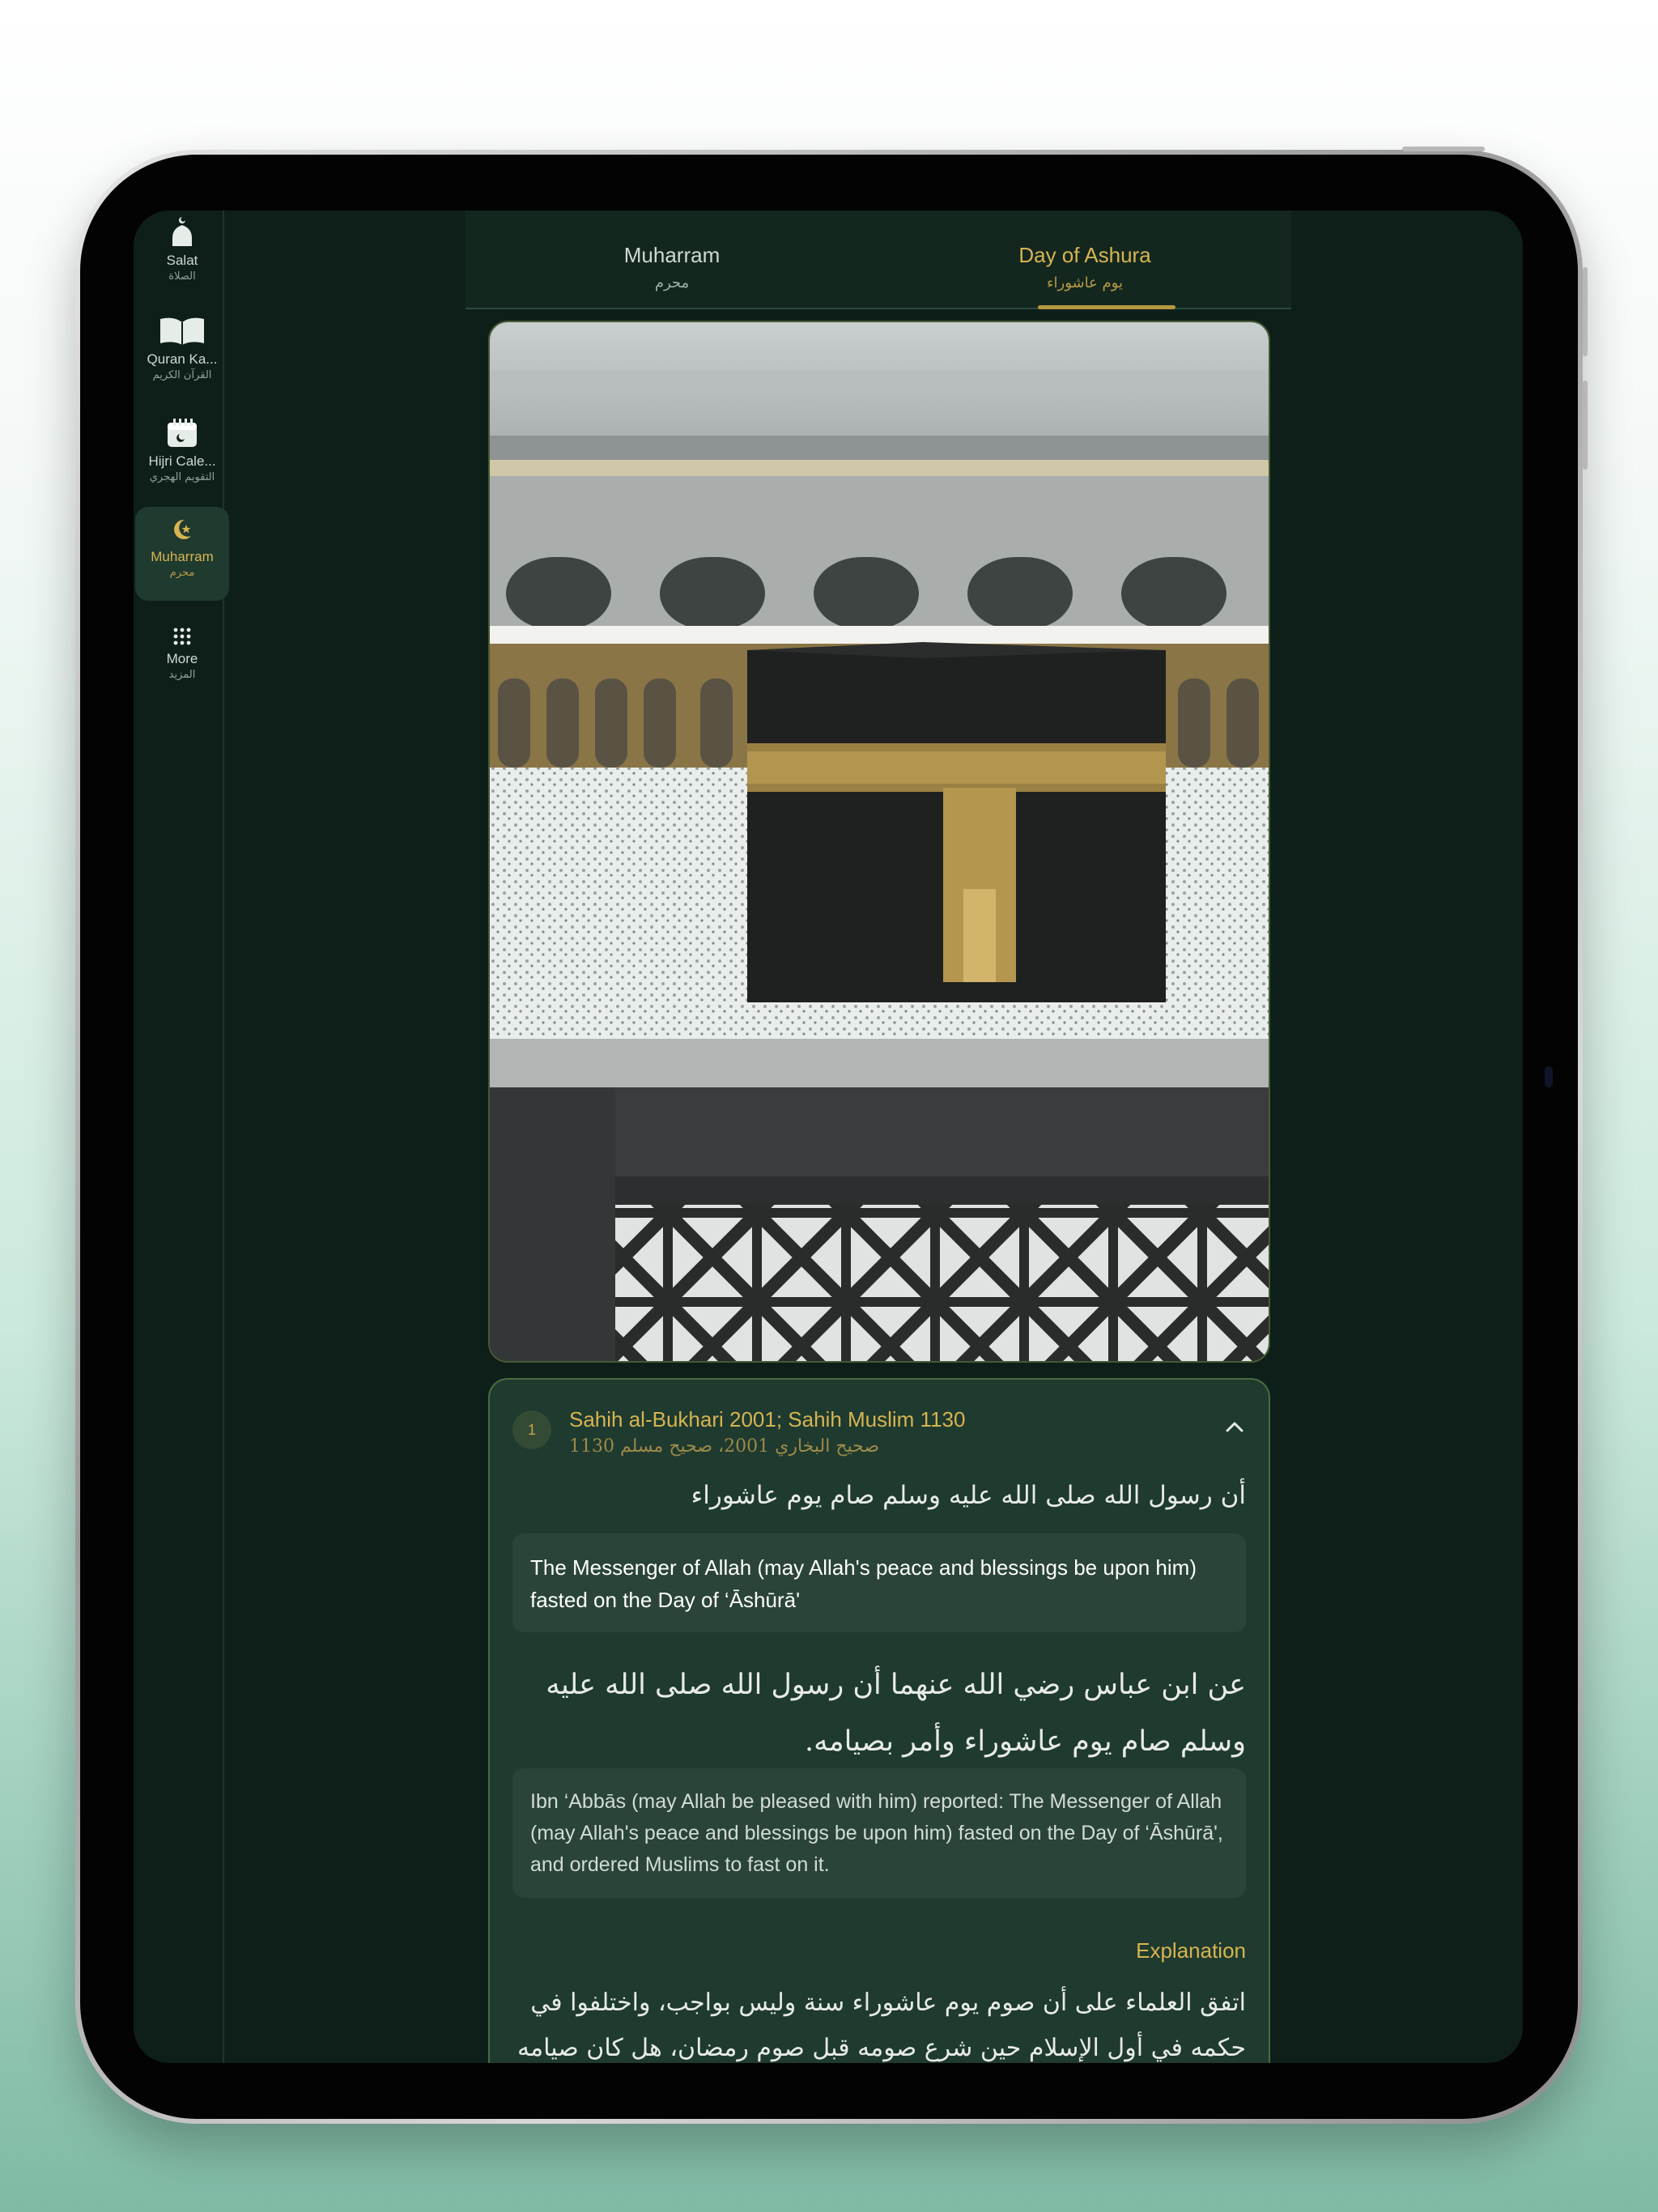  I want to click on sidebar-item-label-ar: الصلاة, so click(182, 276).